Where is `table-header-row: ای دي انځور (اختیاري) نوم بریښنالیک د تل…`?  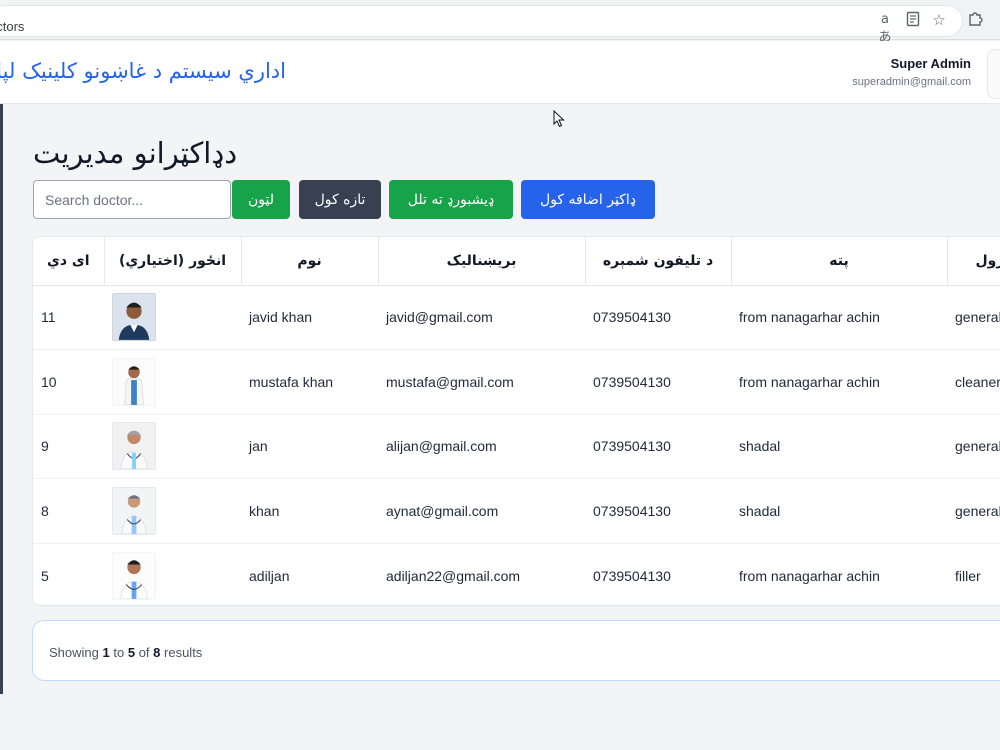 table-header-row: ای دي انځور (اختیاري) نوم بریښنالیک د تل… is located at coordinates (516, 261).